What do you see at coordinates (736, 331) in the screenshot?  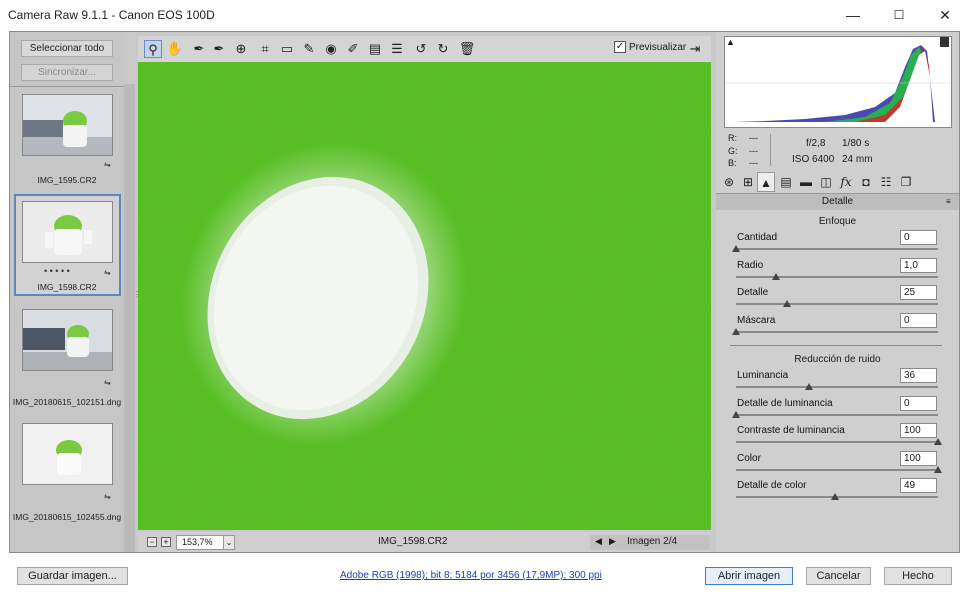 I see `masking-slider-thumb` at bounding box center [736, 331].